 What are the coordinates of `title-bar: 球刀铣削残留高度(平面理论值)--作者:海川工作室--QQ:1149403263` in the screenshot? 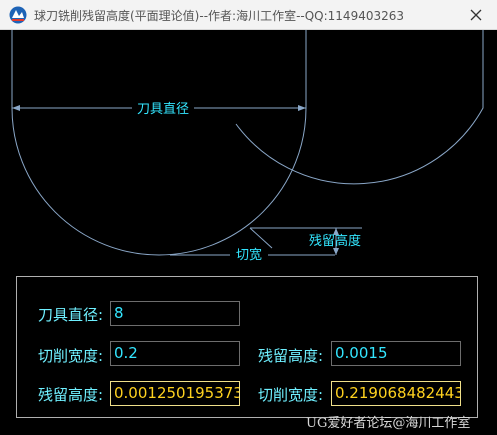 It's located at (248, 15).